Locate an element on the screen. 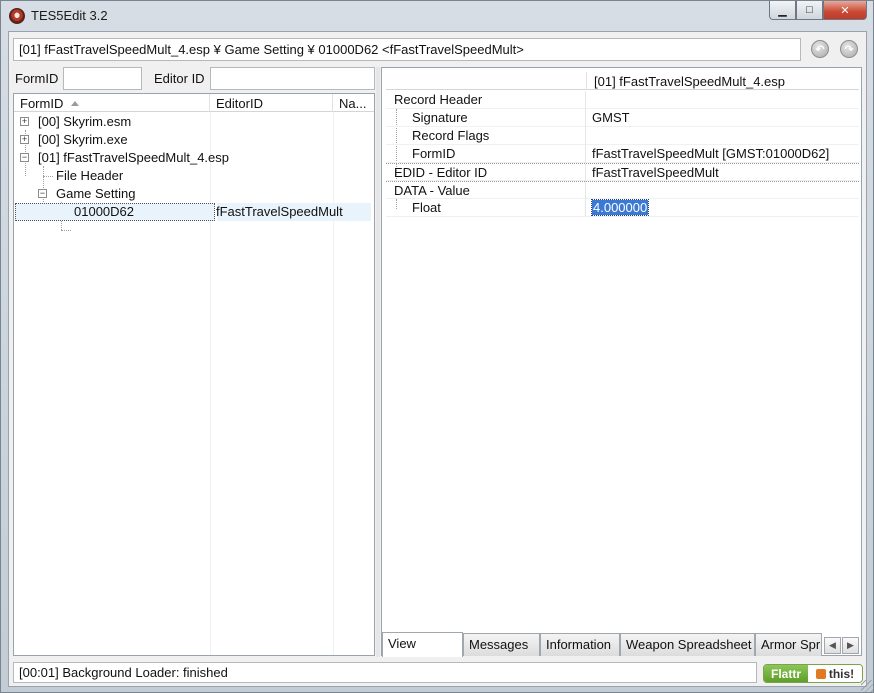 Image resolution: width=874 pixels, height=693 pixels. formid-filter-label: FormID is located at coordinates (37, 78).